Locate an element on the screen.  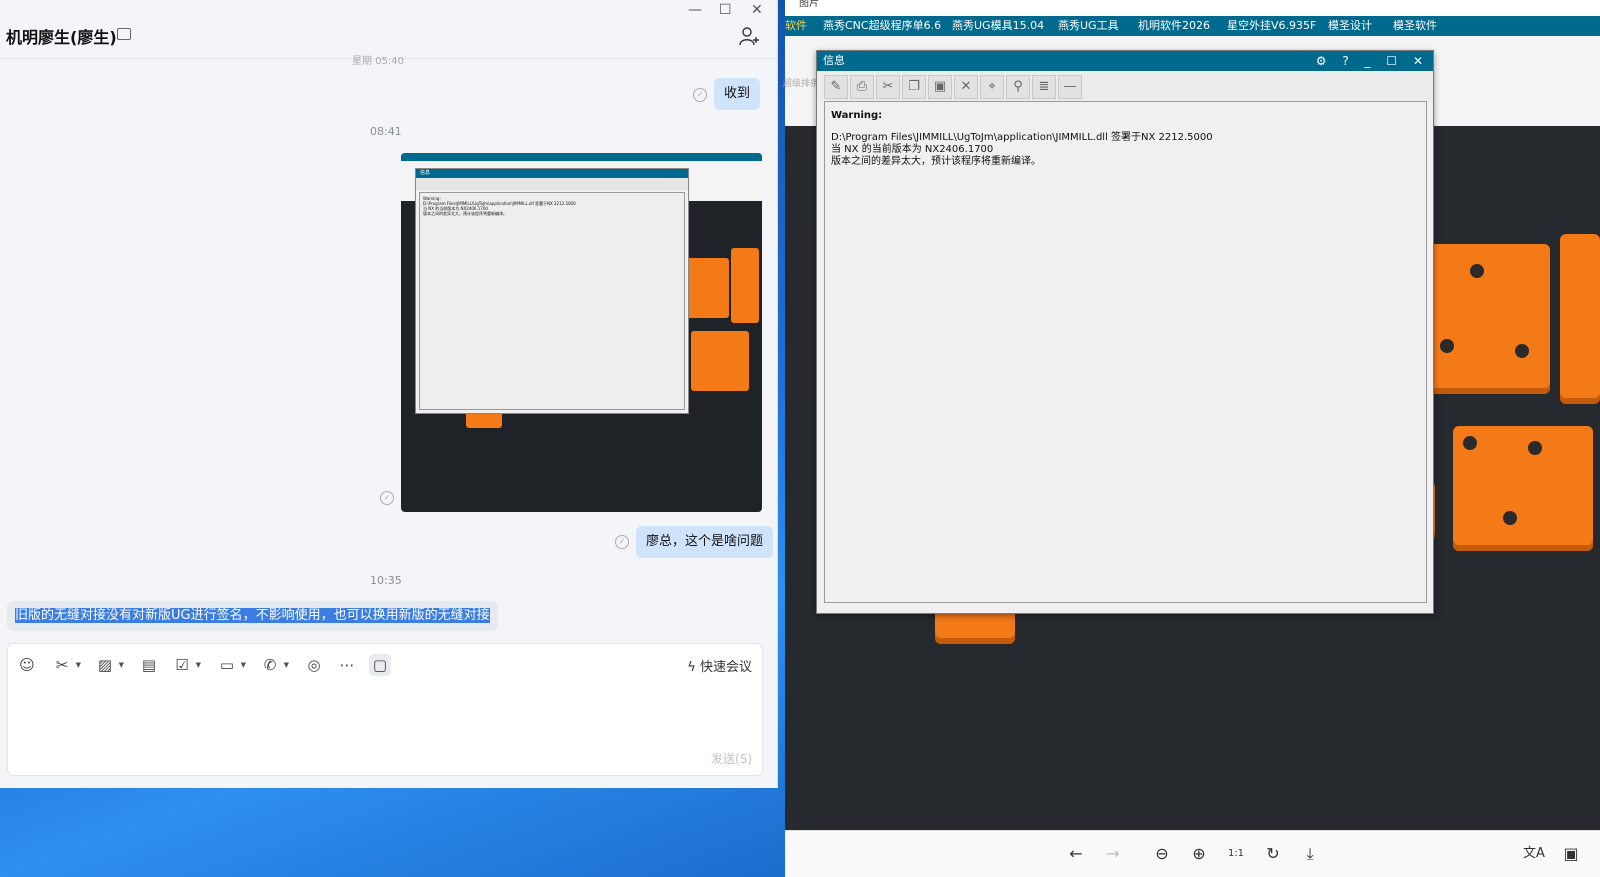
copilot-icon: ◎ is located at coordinates (314, 665).